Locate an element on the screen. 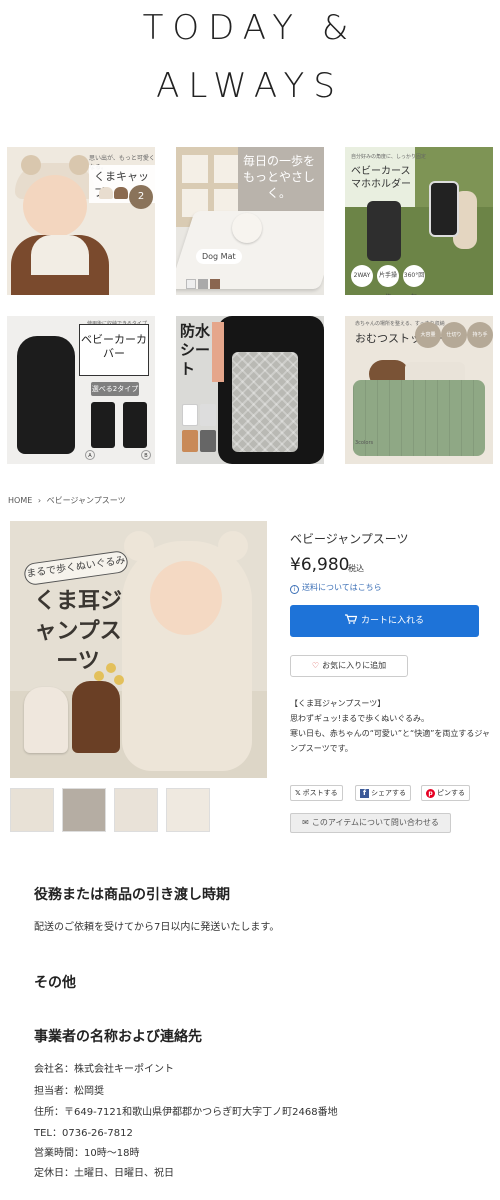  inquiry-button: ✉ このアイテムについて問い合わせる is located at coordinates (370, 823).